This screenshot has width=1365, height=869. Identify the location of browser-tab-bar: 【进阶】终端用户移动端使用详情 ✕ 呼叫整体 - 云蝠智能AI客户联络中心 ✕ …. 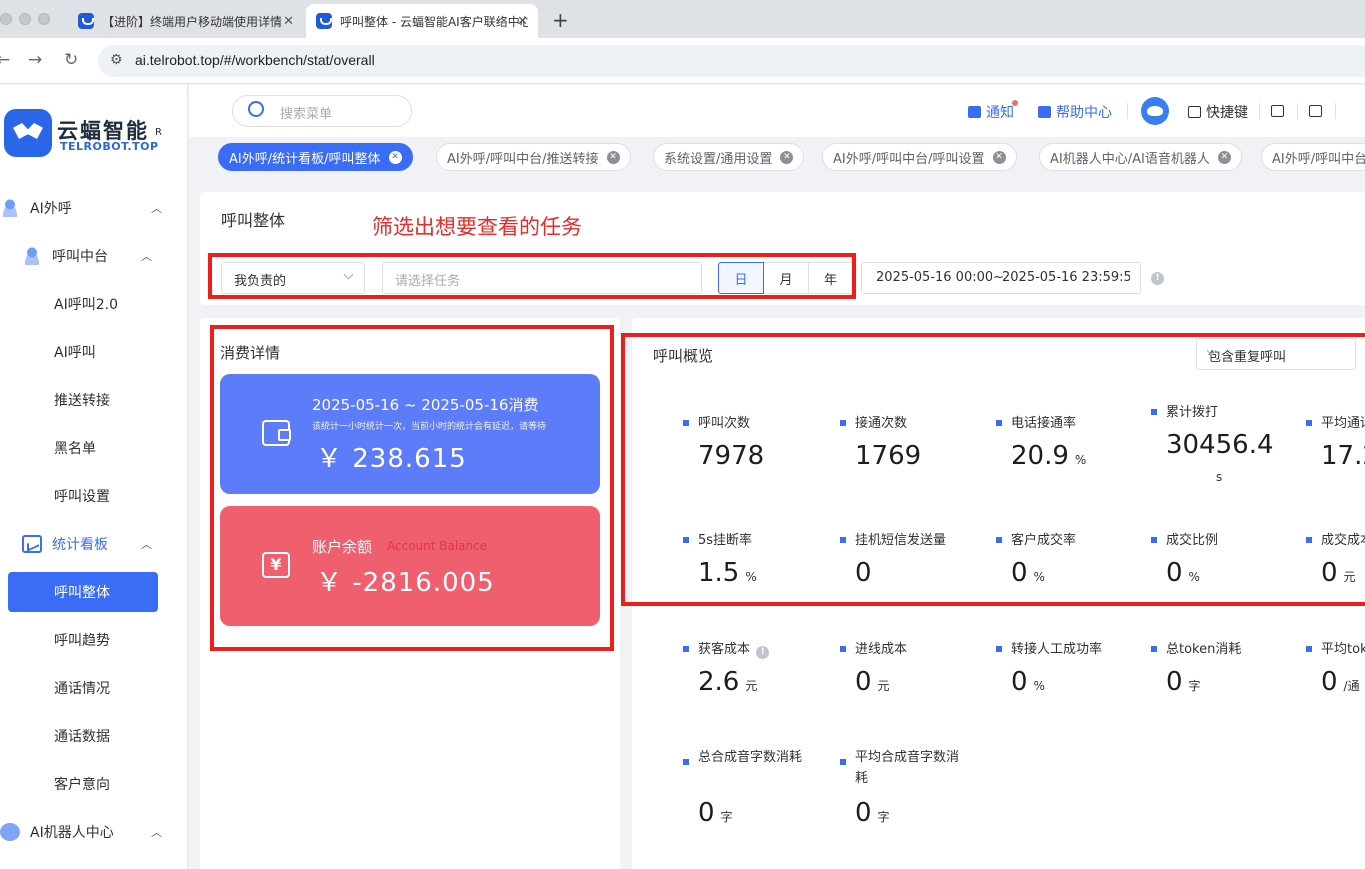
(682, 19).